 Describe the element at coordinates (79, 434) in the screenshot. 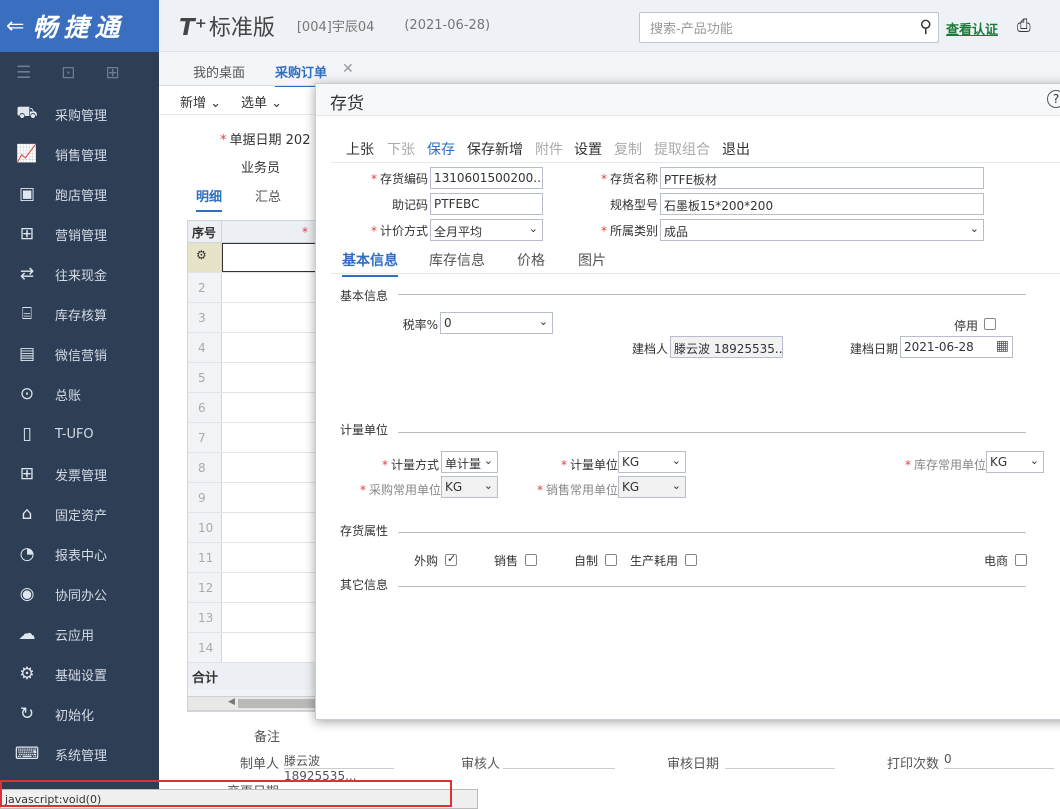

I see `sidebar-item-tufo: ▯ T-UFO` at that location.